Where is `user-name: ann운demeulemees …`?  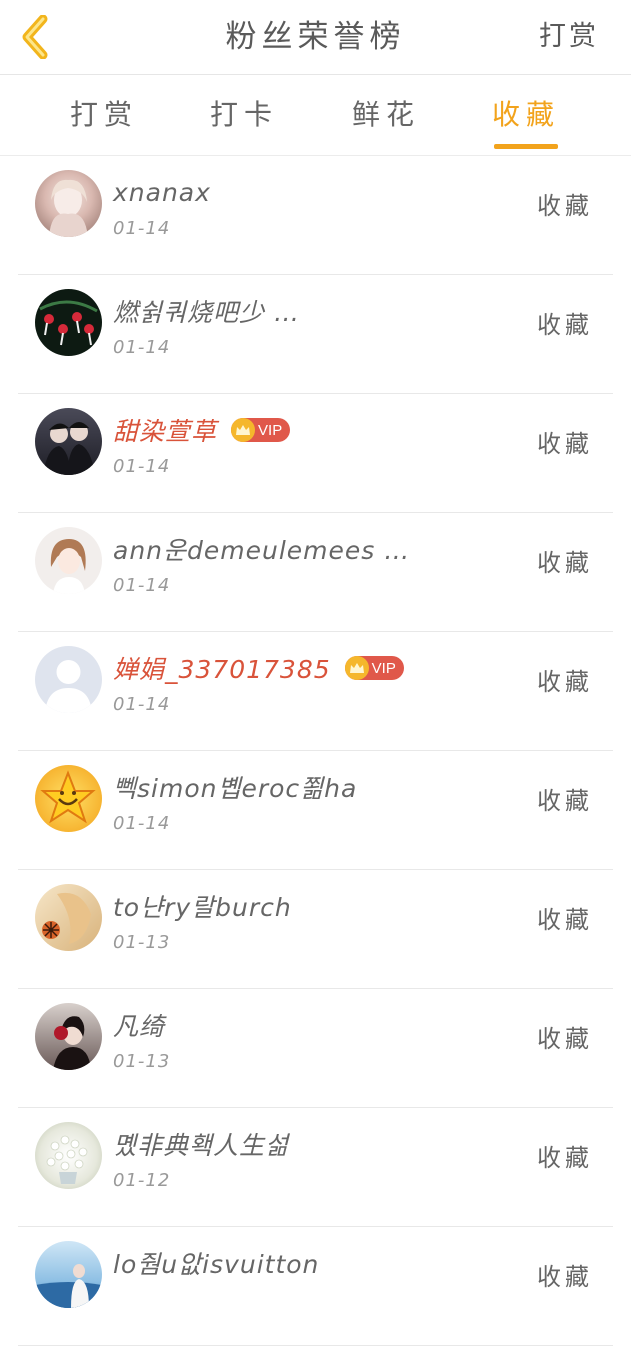 user-name: ann운demeulemees … is located at coordinates (262, 550).